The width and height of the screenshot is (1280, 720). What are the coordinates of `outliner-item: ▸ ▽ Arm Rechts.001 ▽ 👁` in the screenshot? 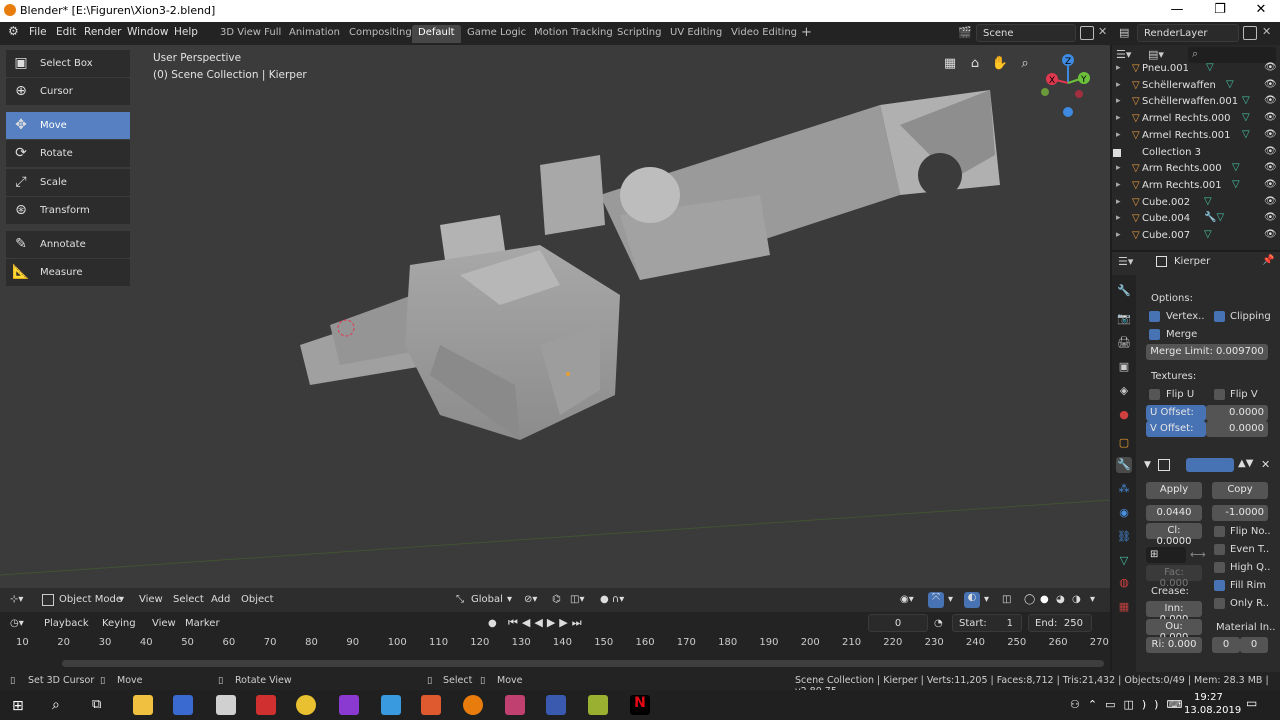 It's located at (1196, 186).